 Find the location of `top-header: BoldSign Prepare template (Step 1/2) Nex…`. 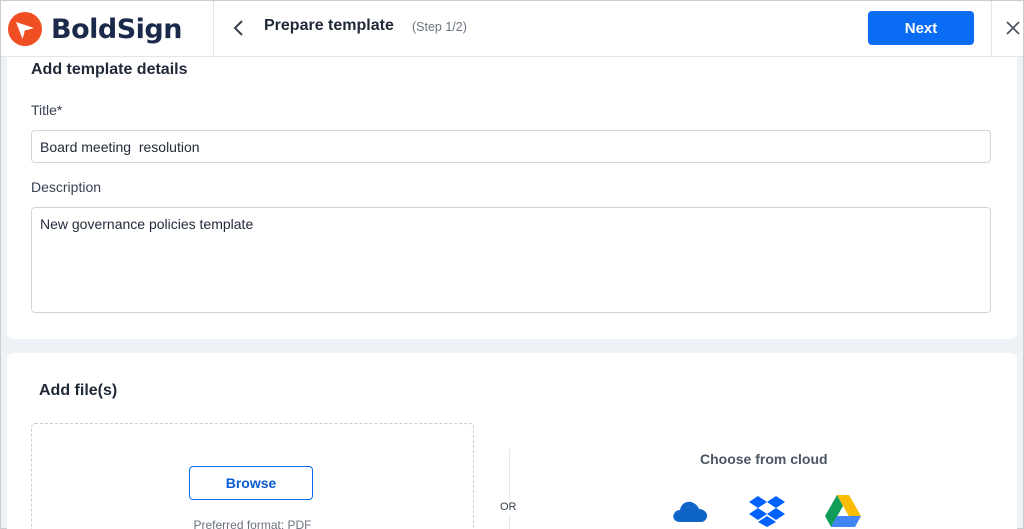

top-header: BoldSign Prepare template (Step 1/2) Nex… is located at coordinates (512, 29).